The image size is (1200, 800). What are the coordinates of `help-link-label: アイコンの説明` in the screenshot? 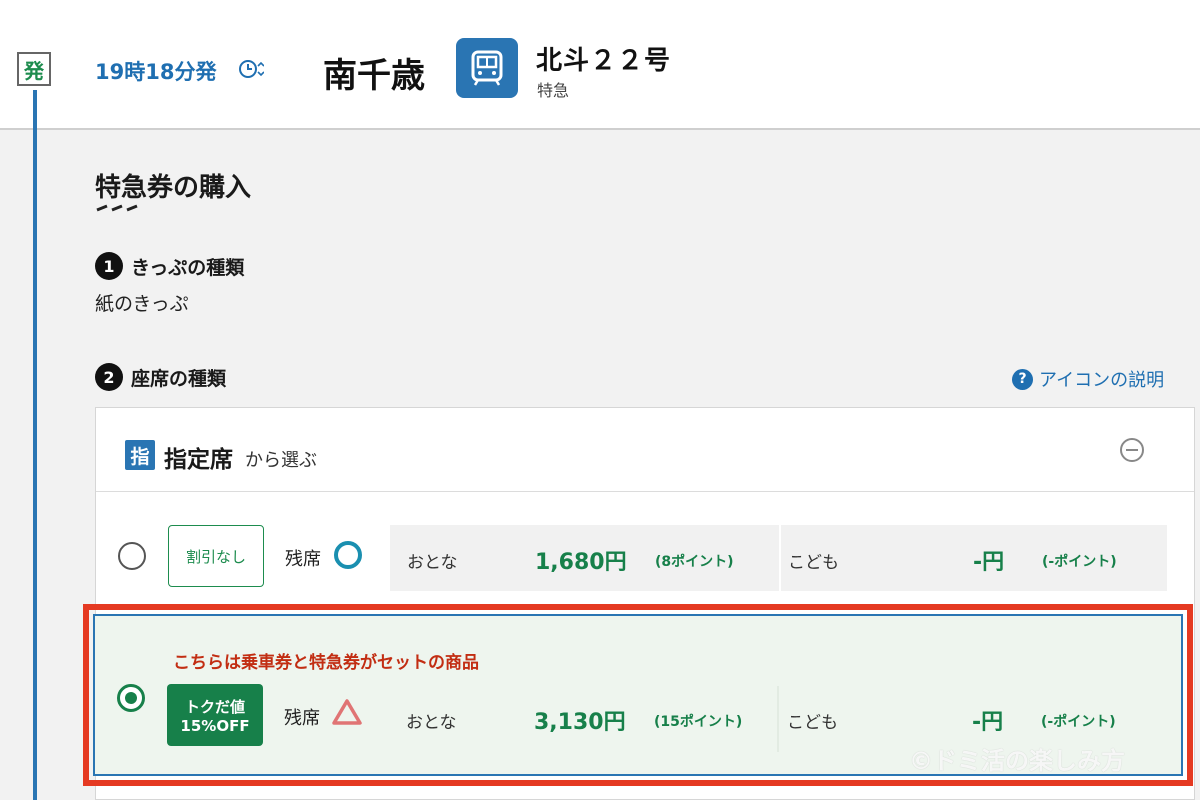 It's located at (1102, 380).